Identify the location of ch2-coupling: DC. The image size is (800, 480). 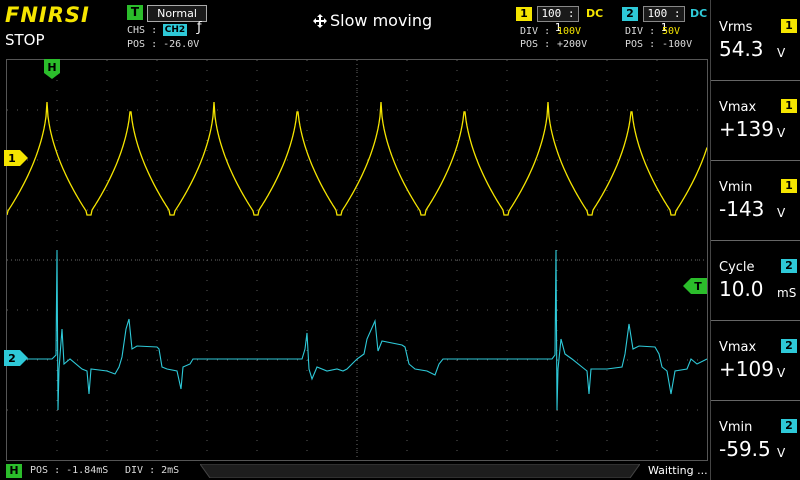
(698, 13).